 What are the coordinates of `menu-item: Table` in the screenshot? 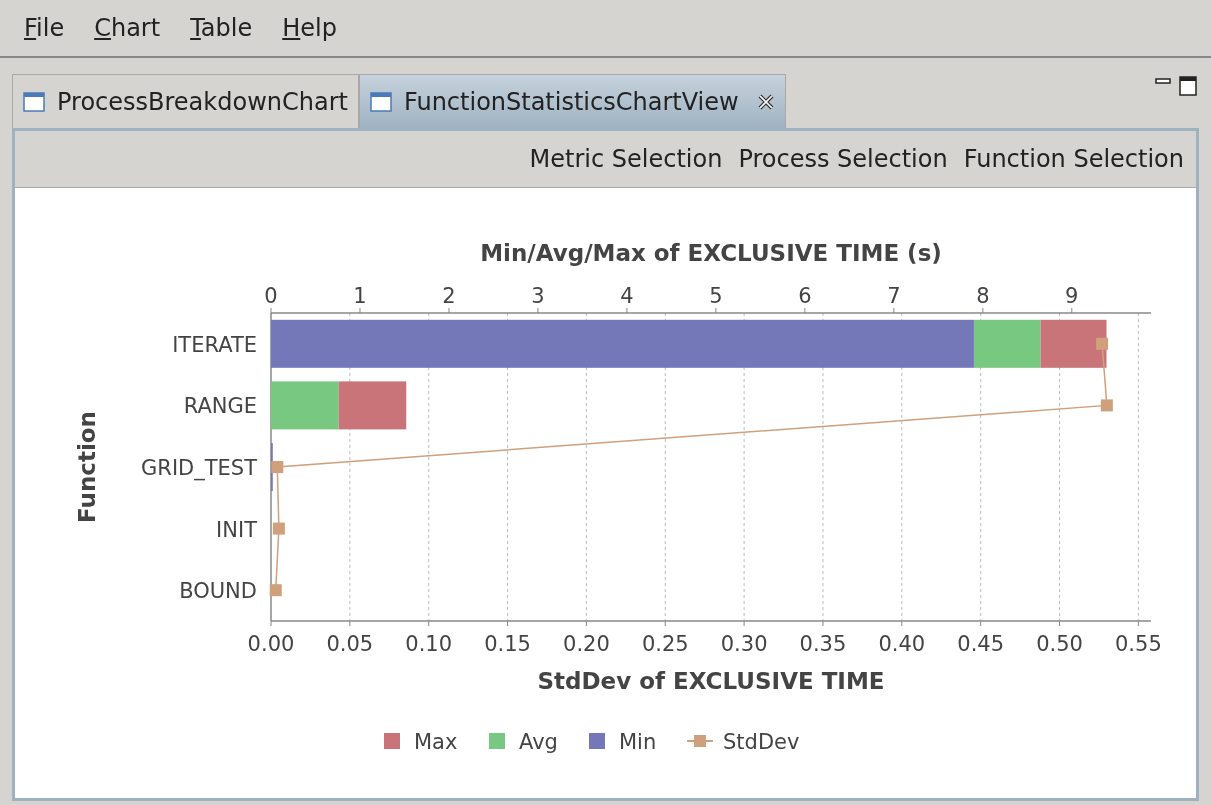 It's located at (221, 28).